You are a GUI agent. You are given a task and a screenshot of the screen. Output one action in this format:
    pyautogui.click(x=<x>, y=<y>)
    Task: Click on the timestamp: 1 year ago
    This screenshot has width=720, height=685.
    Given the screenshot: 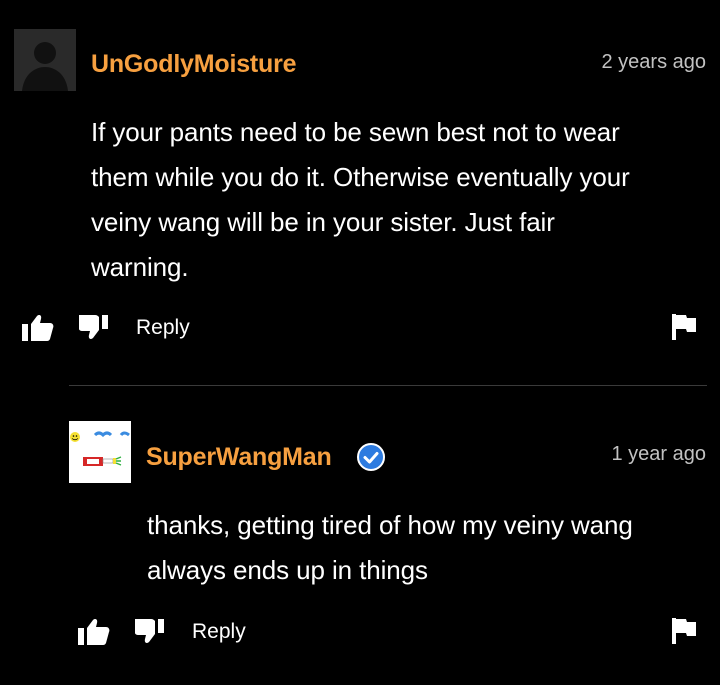 What is the action you would take?
    pyautogui.click(x=658, y=454)
    